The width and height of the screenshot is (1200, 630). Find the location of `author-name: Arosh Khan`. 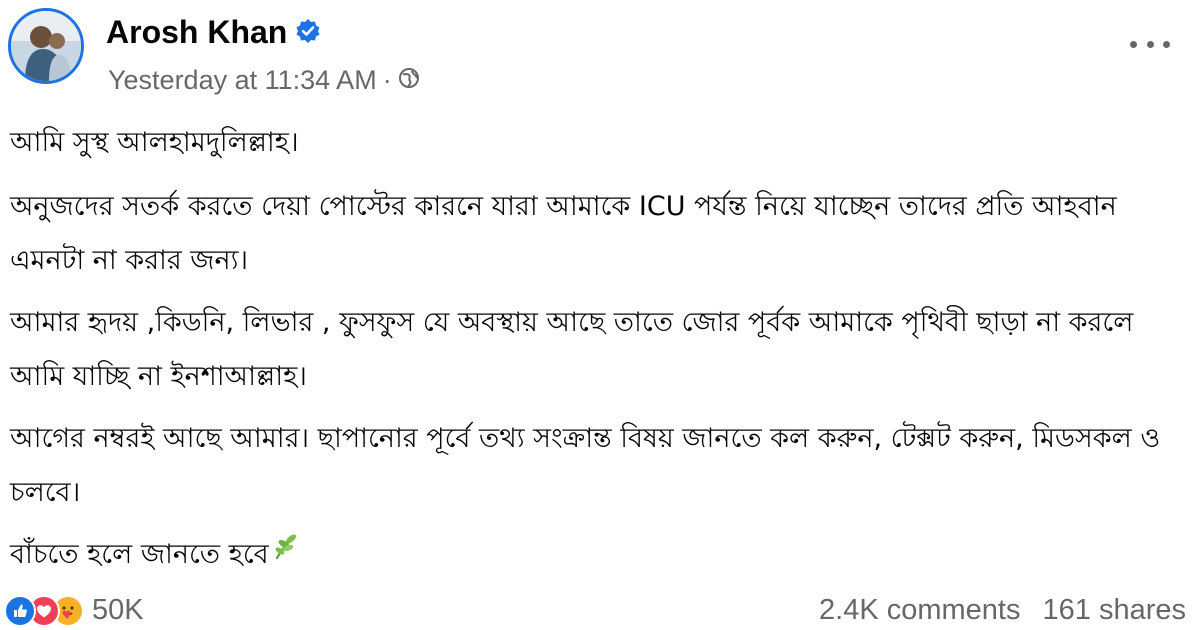

author-name: Arosh Khan is located at coordinates (196, 32).